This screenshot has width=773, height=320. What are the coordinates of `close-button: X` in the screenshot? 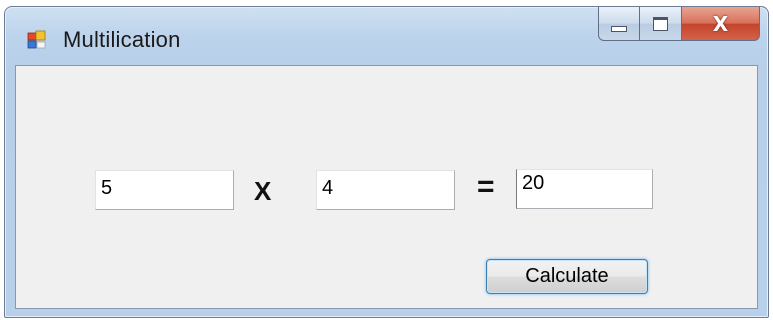 It's located at (721, 24).